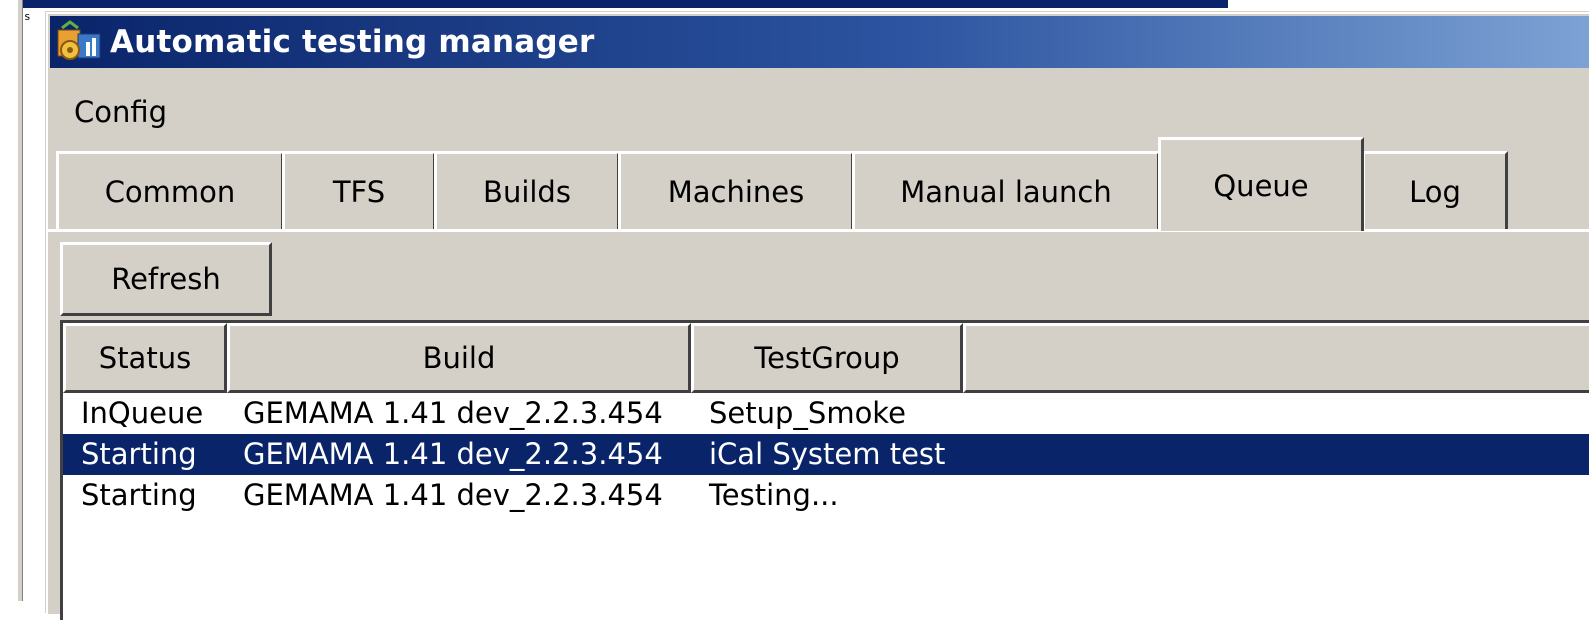 The width and height of the screenshot is (1589, 620). I want to click on column-header-status: Status, so click(145, 358).